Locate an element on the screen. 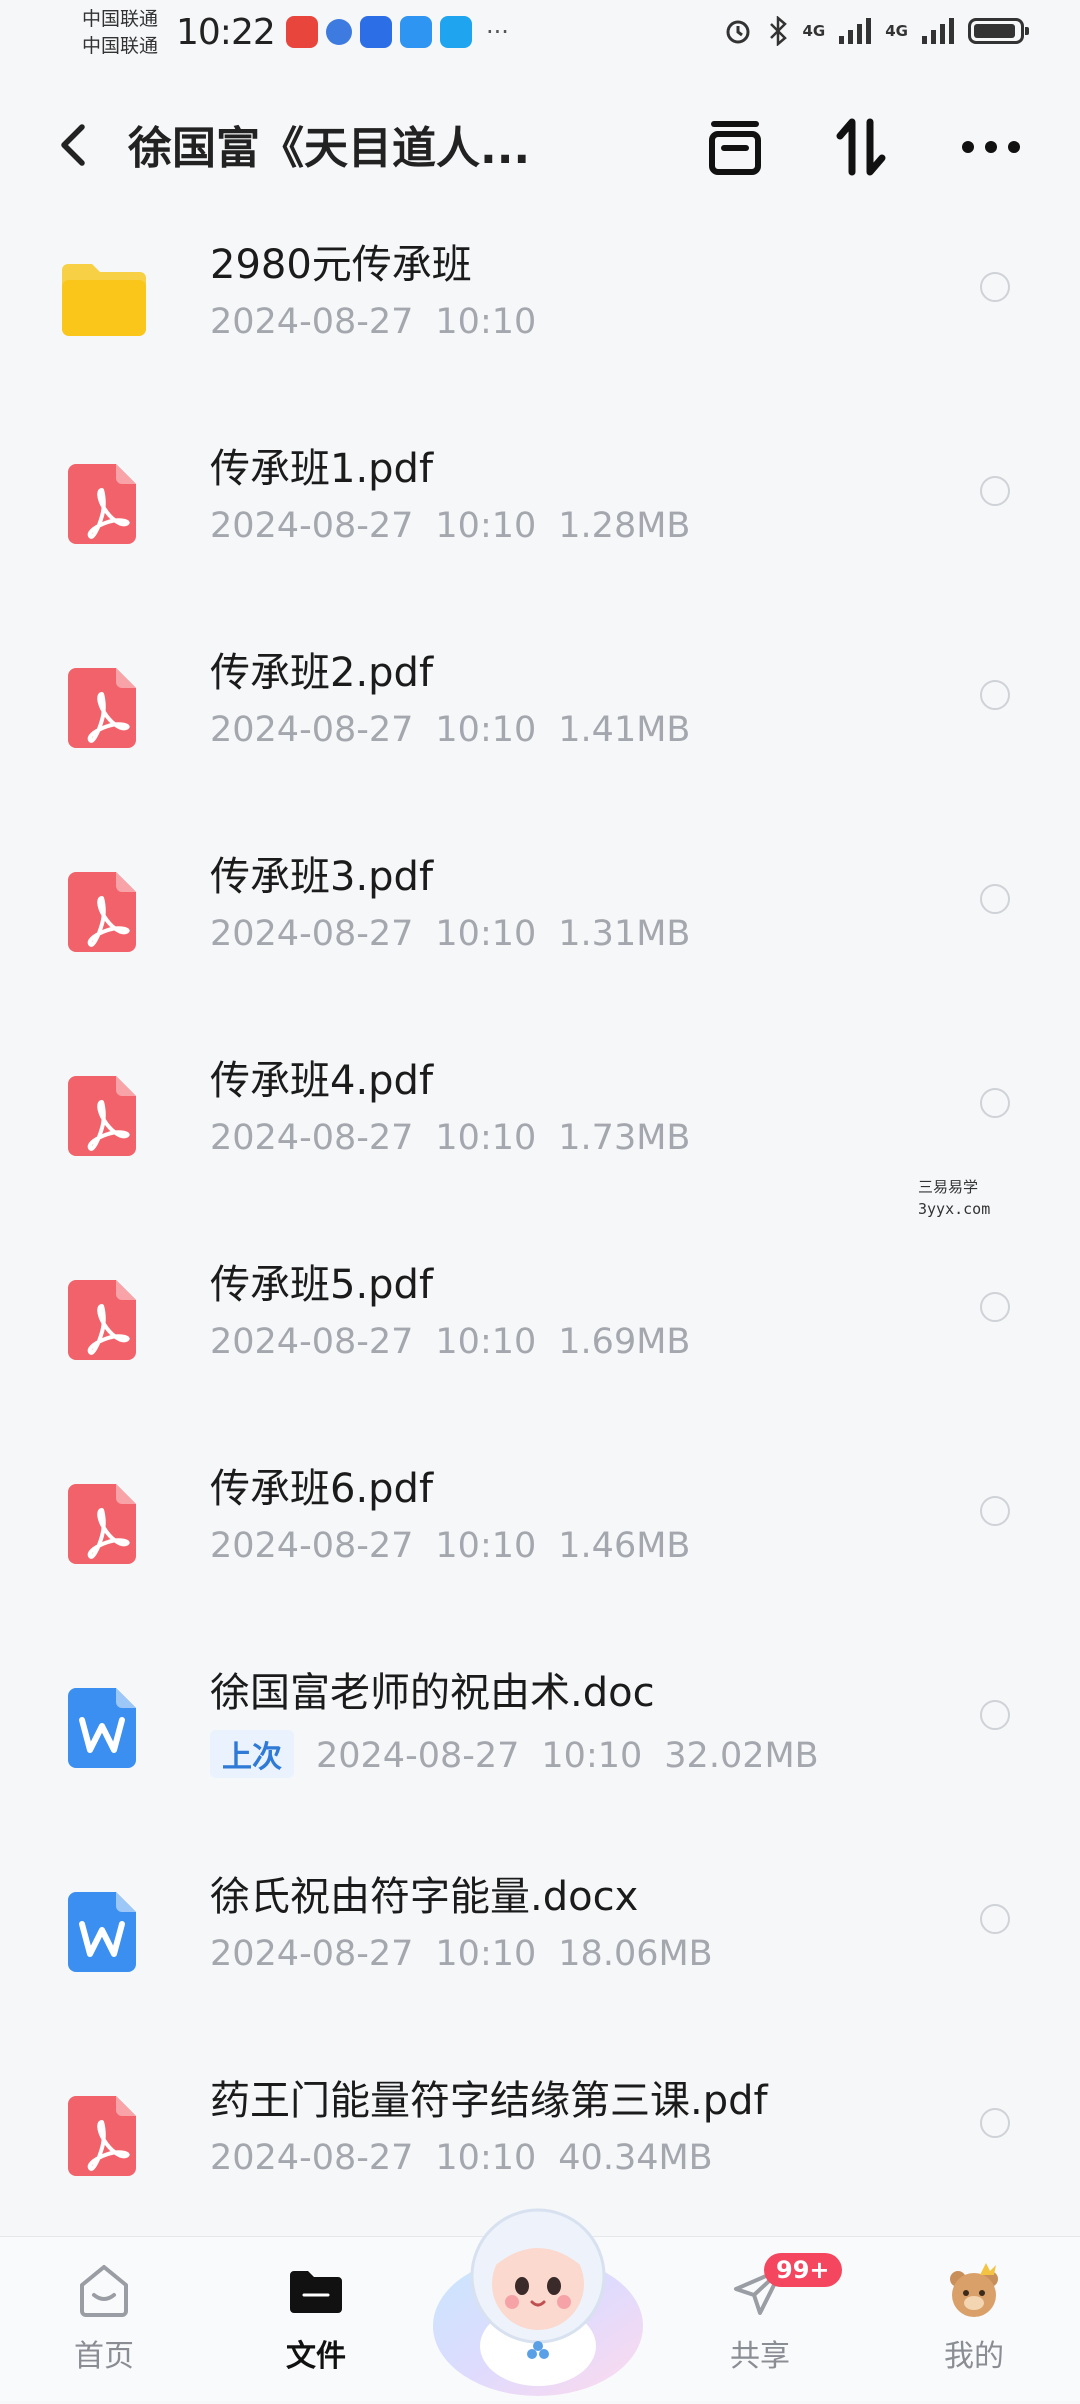 Image resolution: width=1080 pixels, height=2404 pixels. watermark: 三易易学 3yyx.com is located at coordinates (954, 1198).